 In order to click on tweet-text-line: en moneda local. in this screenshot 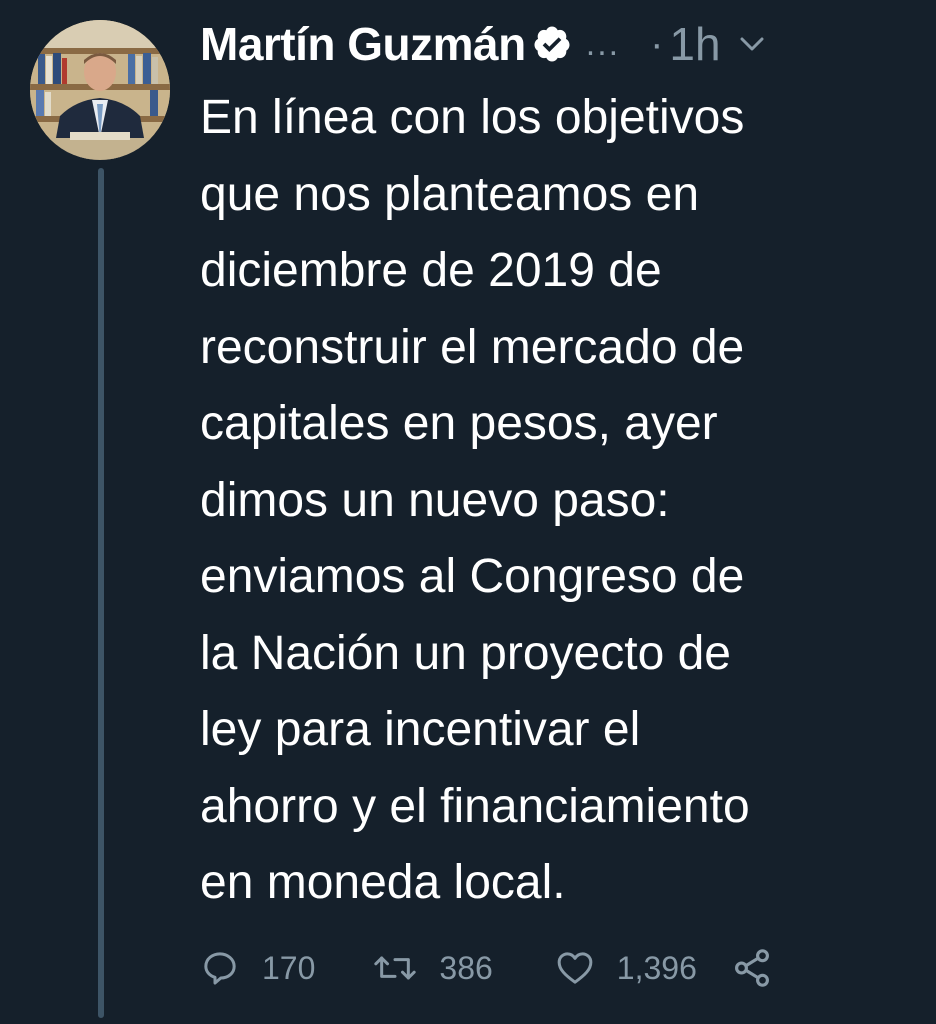, I will do `click(383, 882)`.